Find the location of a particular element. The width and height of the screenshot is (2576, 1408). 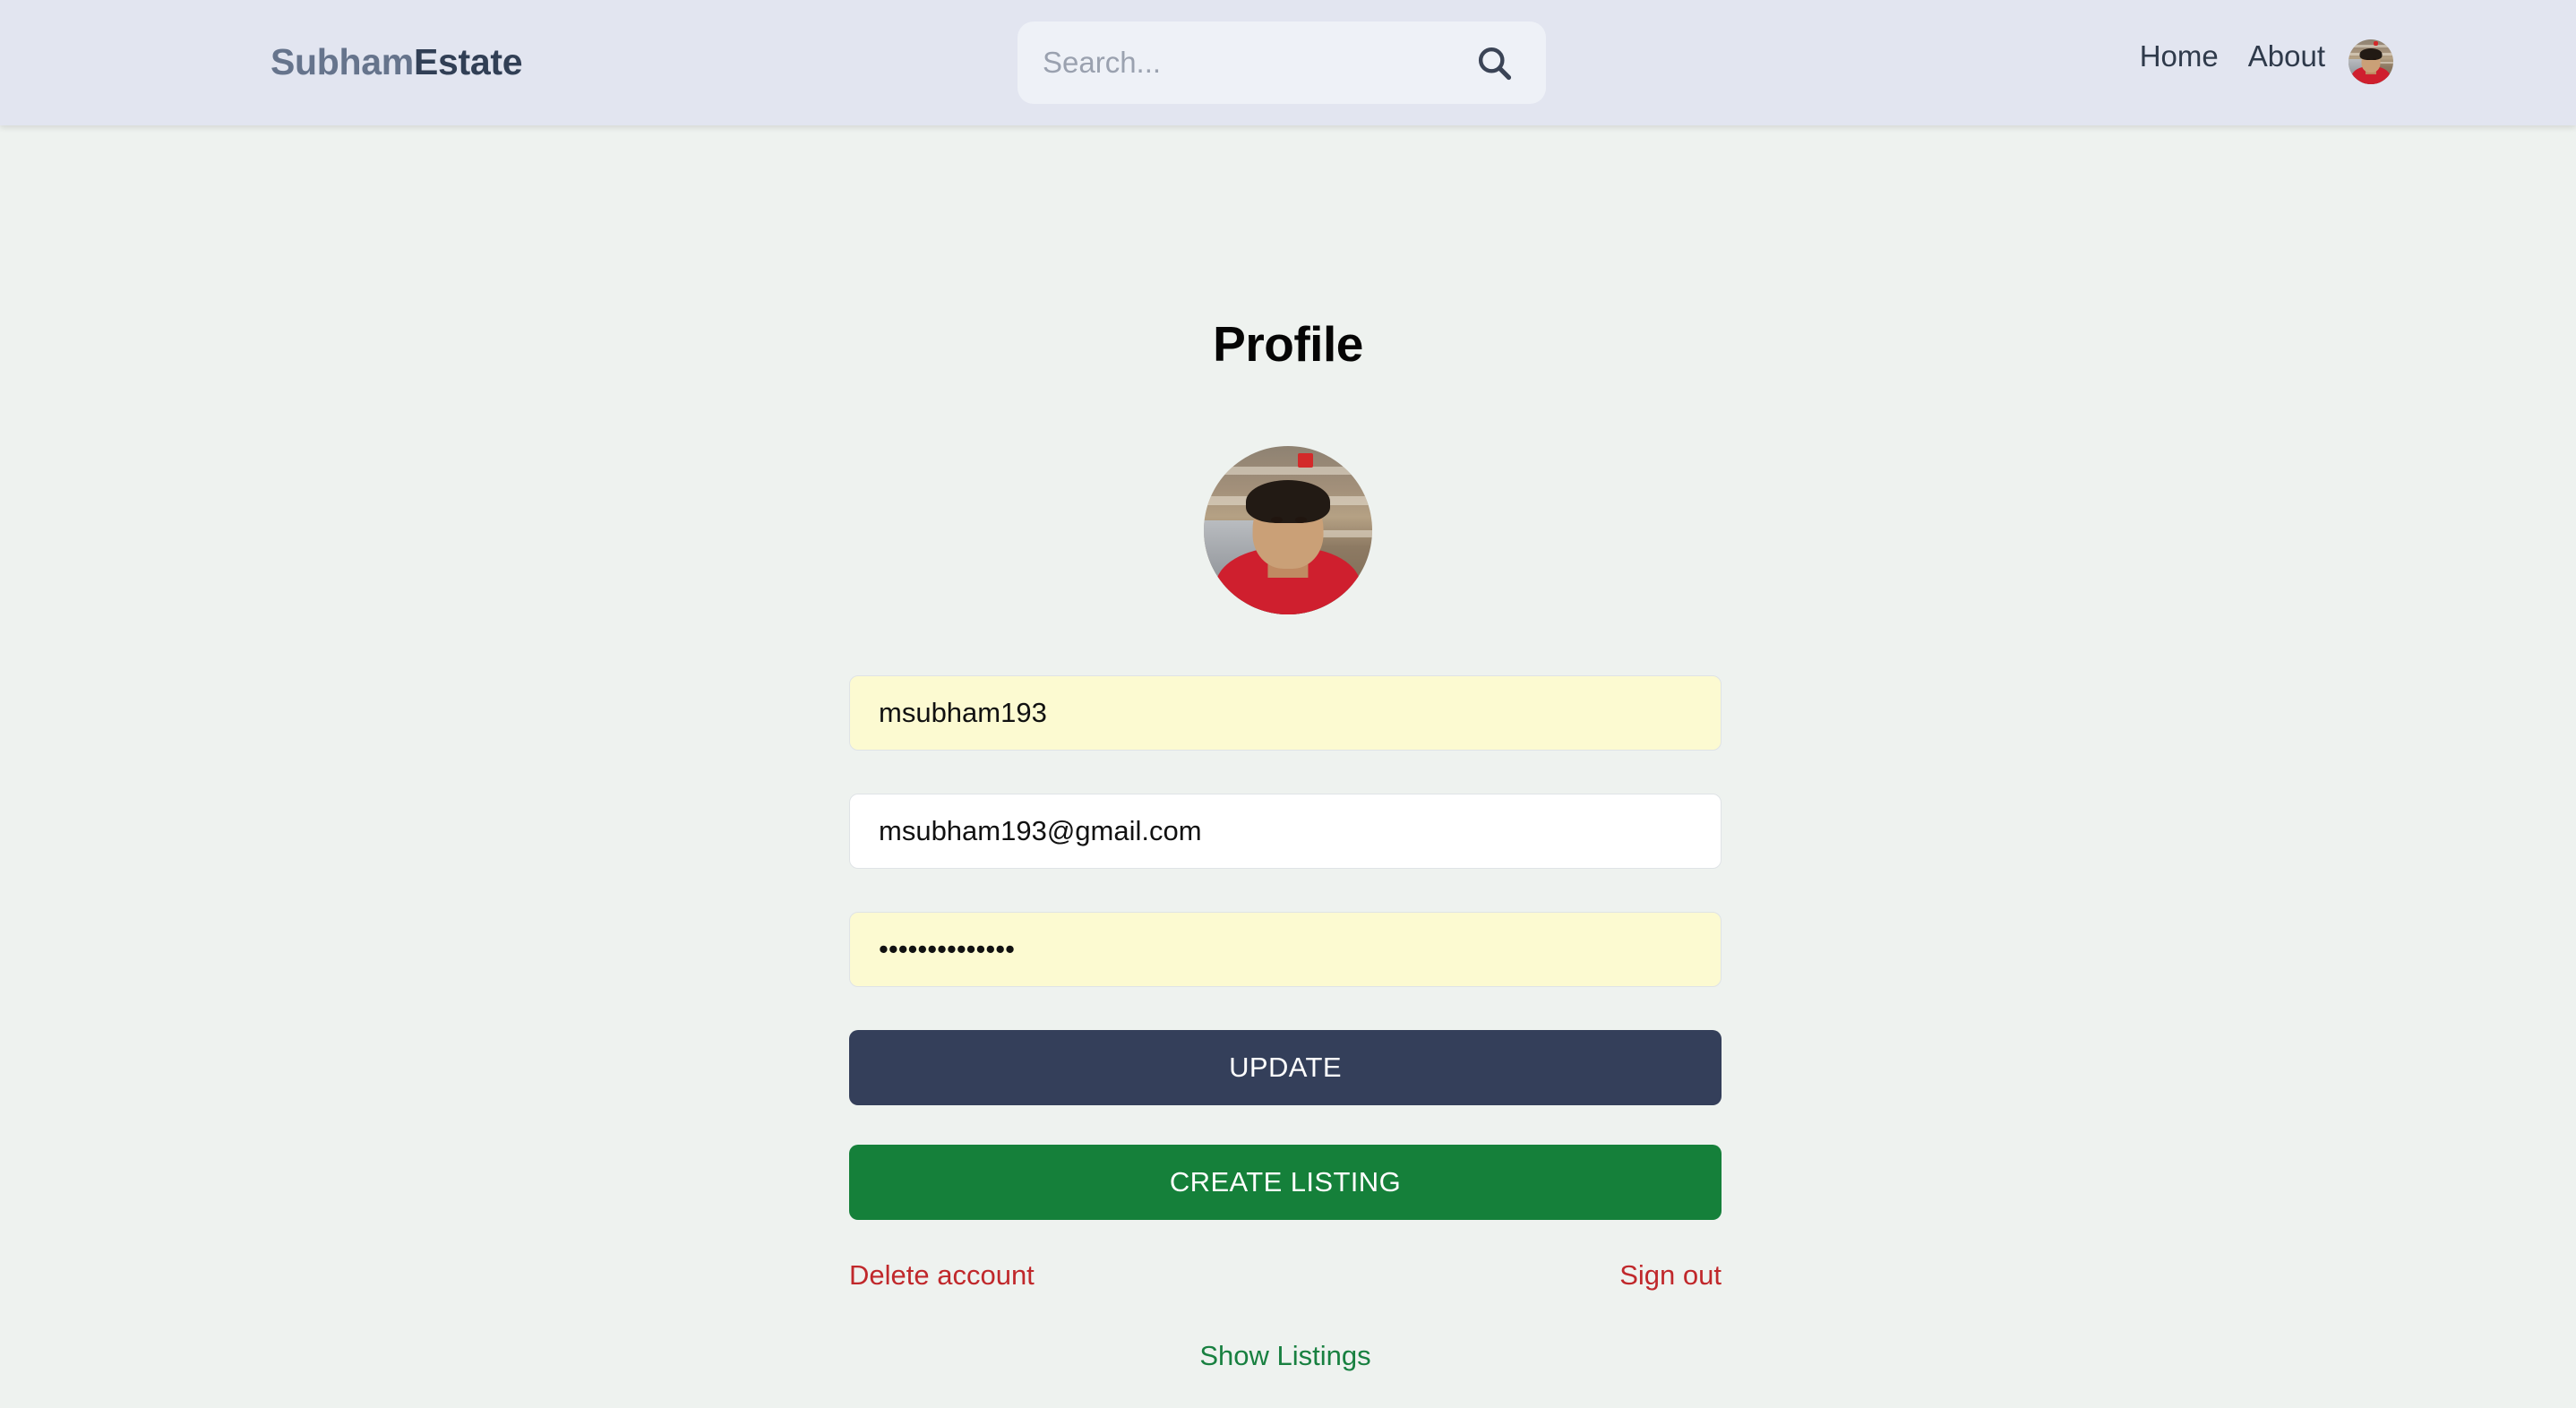

delete-account-link: Delete account is located at coordinates (942, 1275).